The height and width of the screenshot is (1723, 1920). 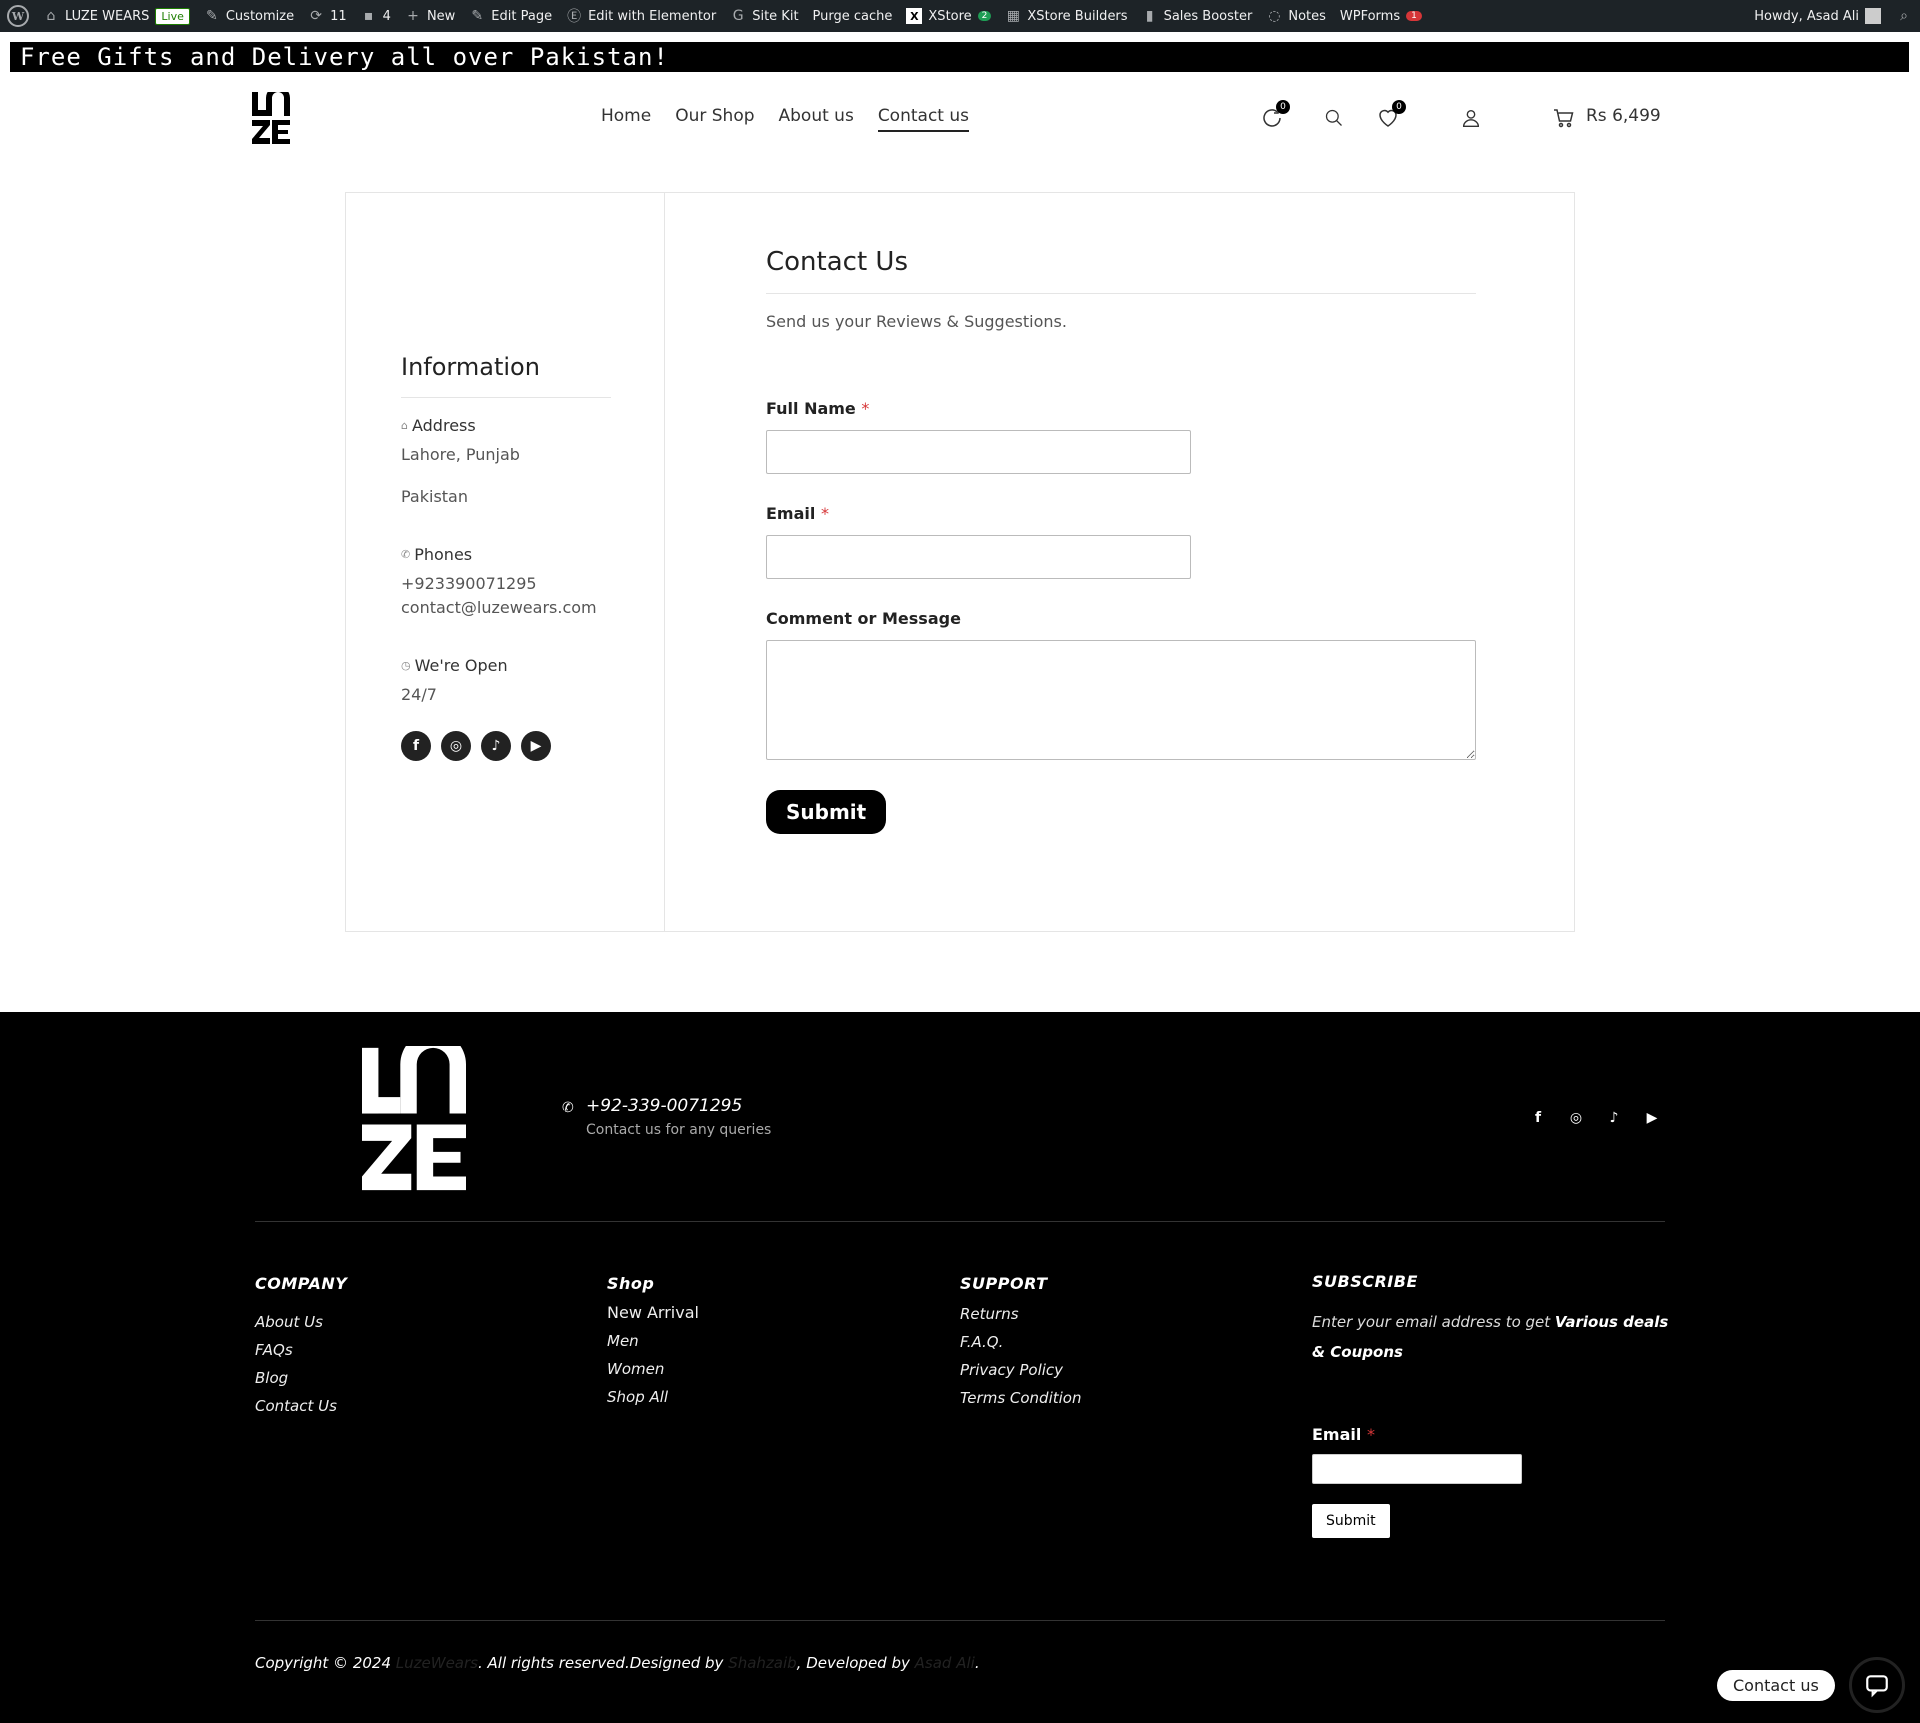 I want to click on copyright-prefix: Copyright © 2024, so click(x=325, y=1663).